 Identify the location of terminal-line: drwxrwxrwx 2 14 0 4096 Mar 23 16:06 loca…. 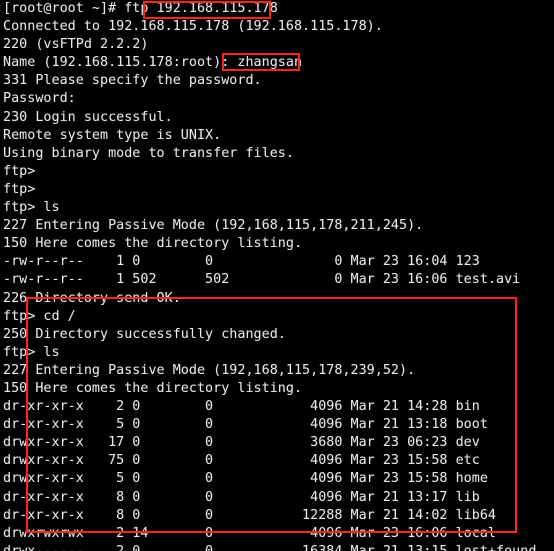
(249, 533).